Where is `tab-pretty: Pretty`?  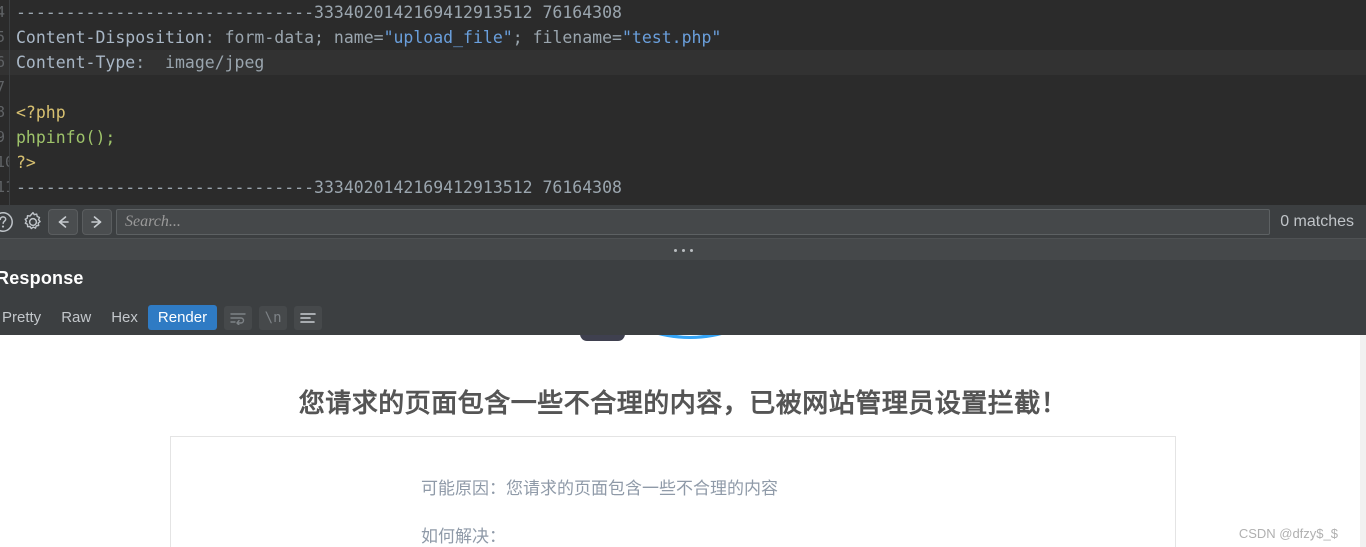 tab-pretty: Pretty is located at coordinates (25, 317).